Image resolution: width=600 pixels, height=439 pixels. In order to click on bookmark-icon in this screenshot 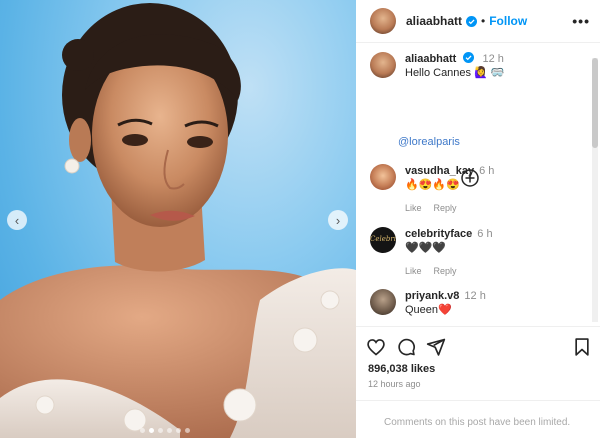, I will do `click(582, 347)`.